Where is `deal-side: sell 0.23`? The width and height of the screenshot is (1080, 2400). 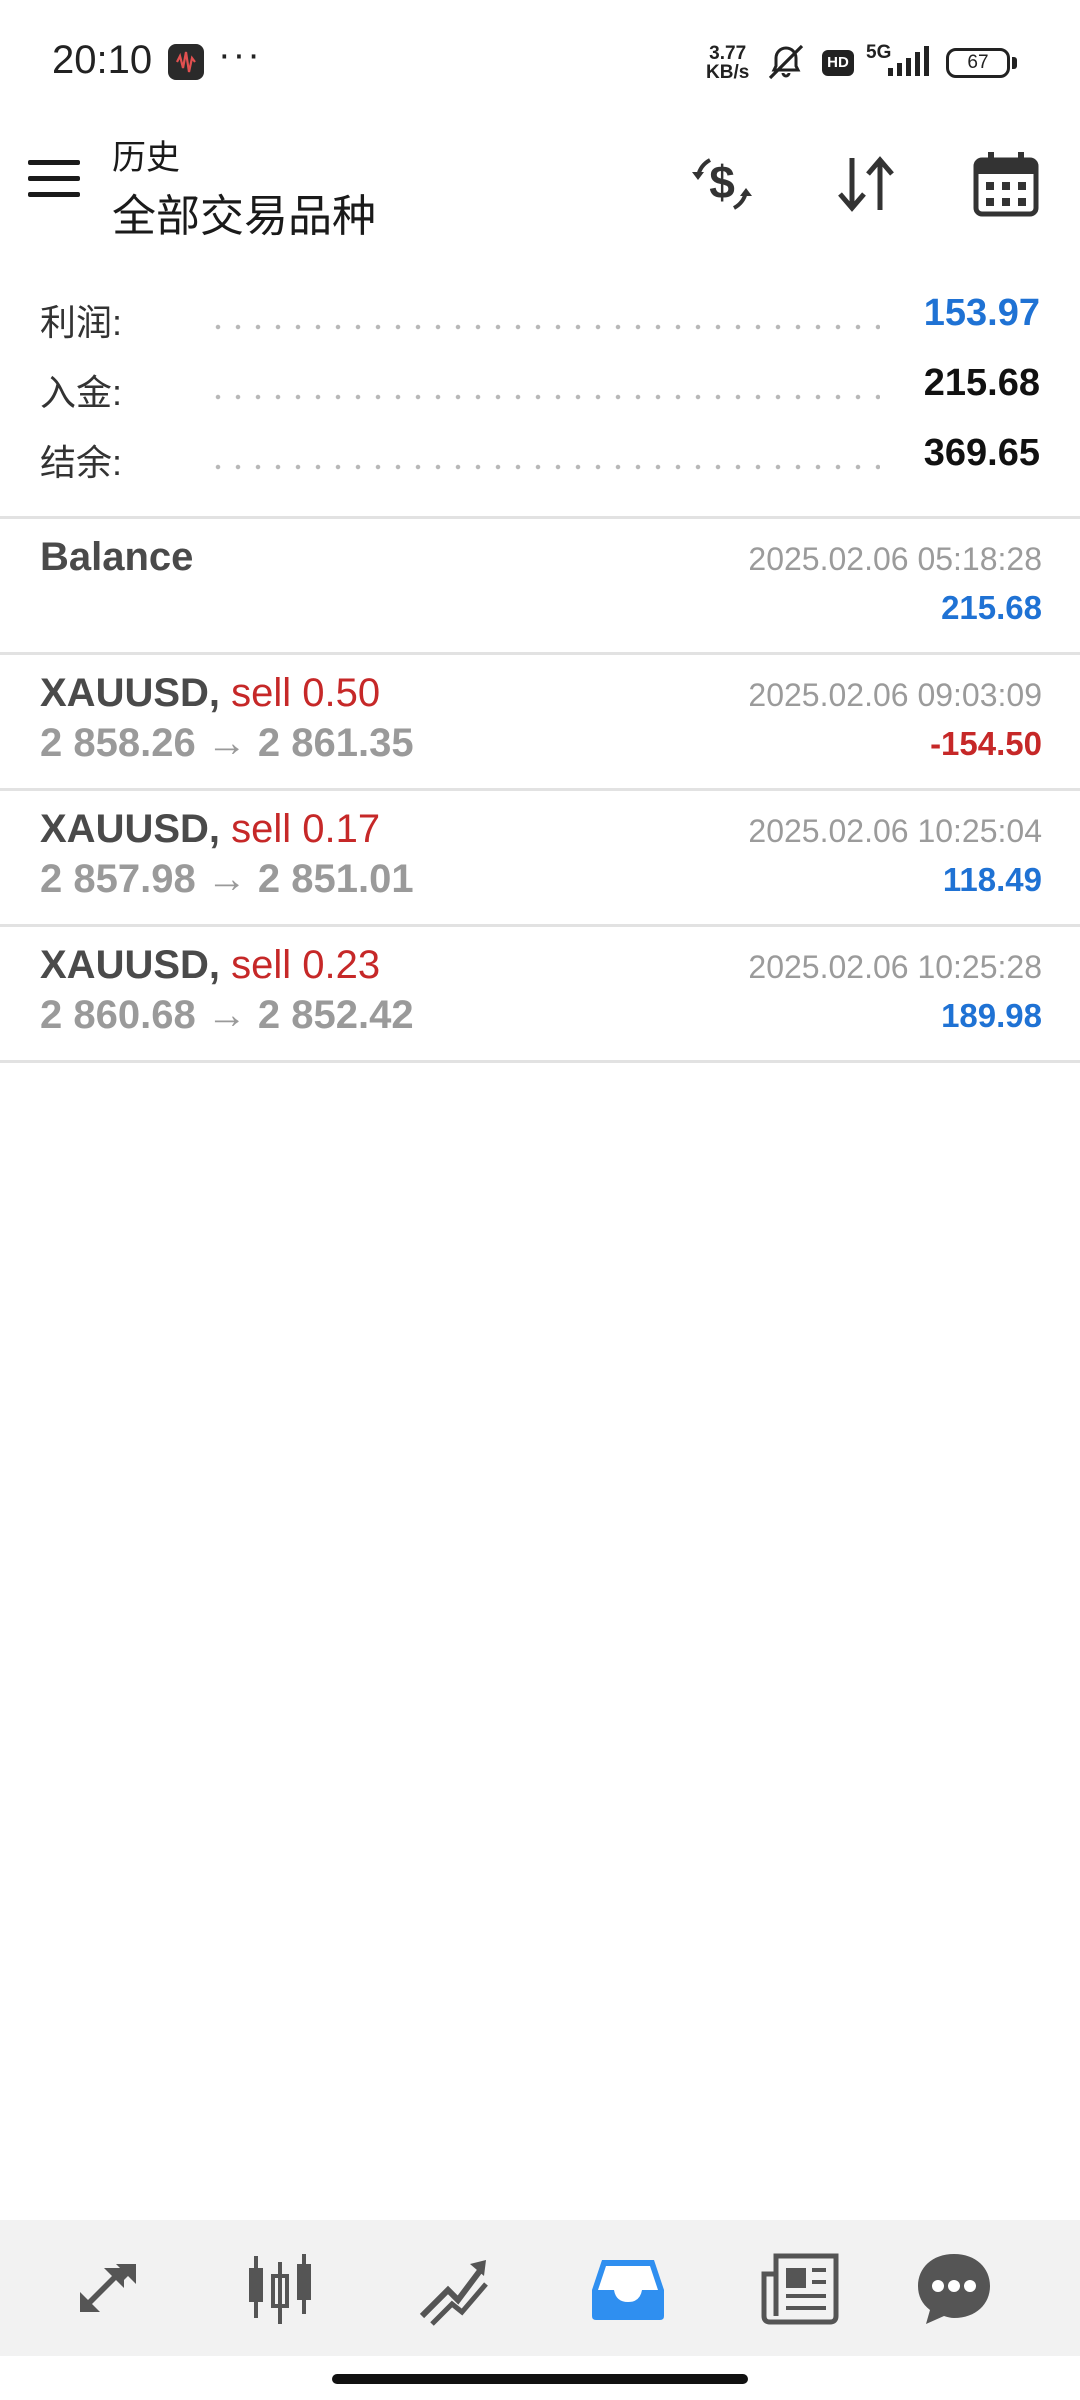
deal-side: sell 0.23 is located at coordinates (306, 965).